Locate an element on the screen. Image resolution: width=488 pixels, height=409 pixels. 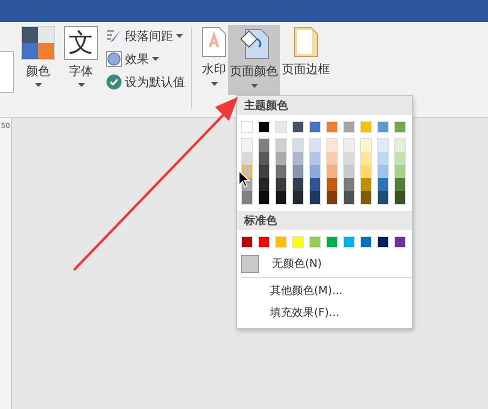
no-color-swatch-icon is located at coordinates (250, 264).